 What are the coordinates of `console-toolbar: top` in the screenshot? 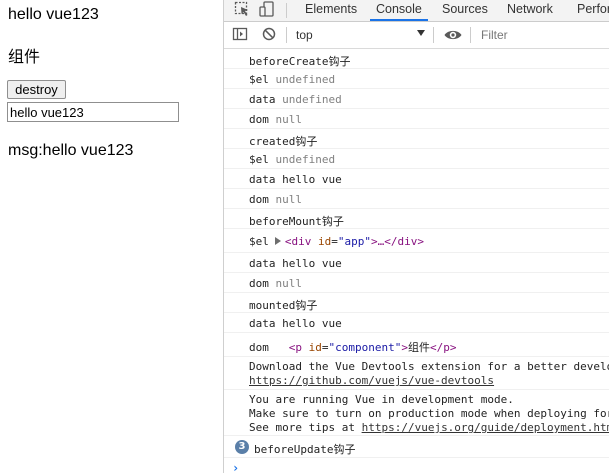 It's located at (416, 35).